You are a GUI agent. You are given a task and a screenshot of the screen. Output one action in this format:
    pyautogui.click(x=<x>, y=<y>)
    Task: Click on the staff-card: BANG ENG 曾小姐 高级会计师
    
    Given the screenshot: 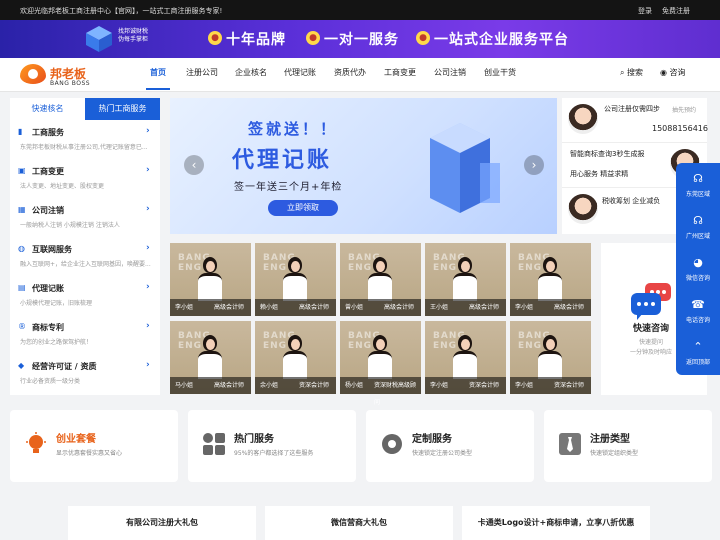 What is the action you would take?
    pyautogui.click(x=380, y=279)
    